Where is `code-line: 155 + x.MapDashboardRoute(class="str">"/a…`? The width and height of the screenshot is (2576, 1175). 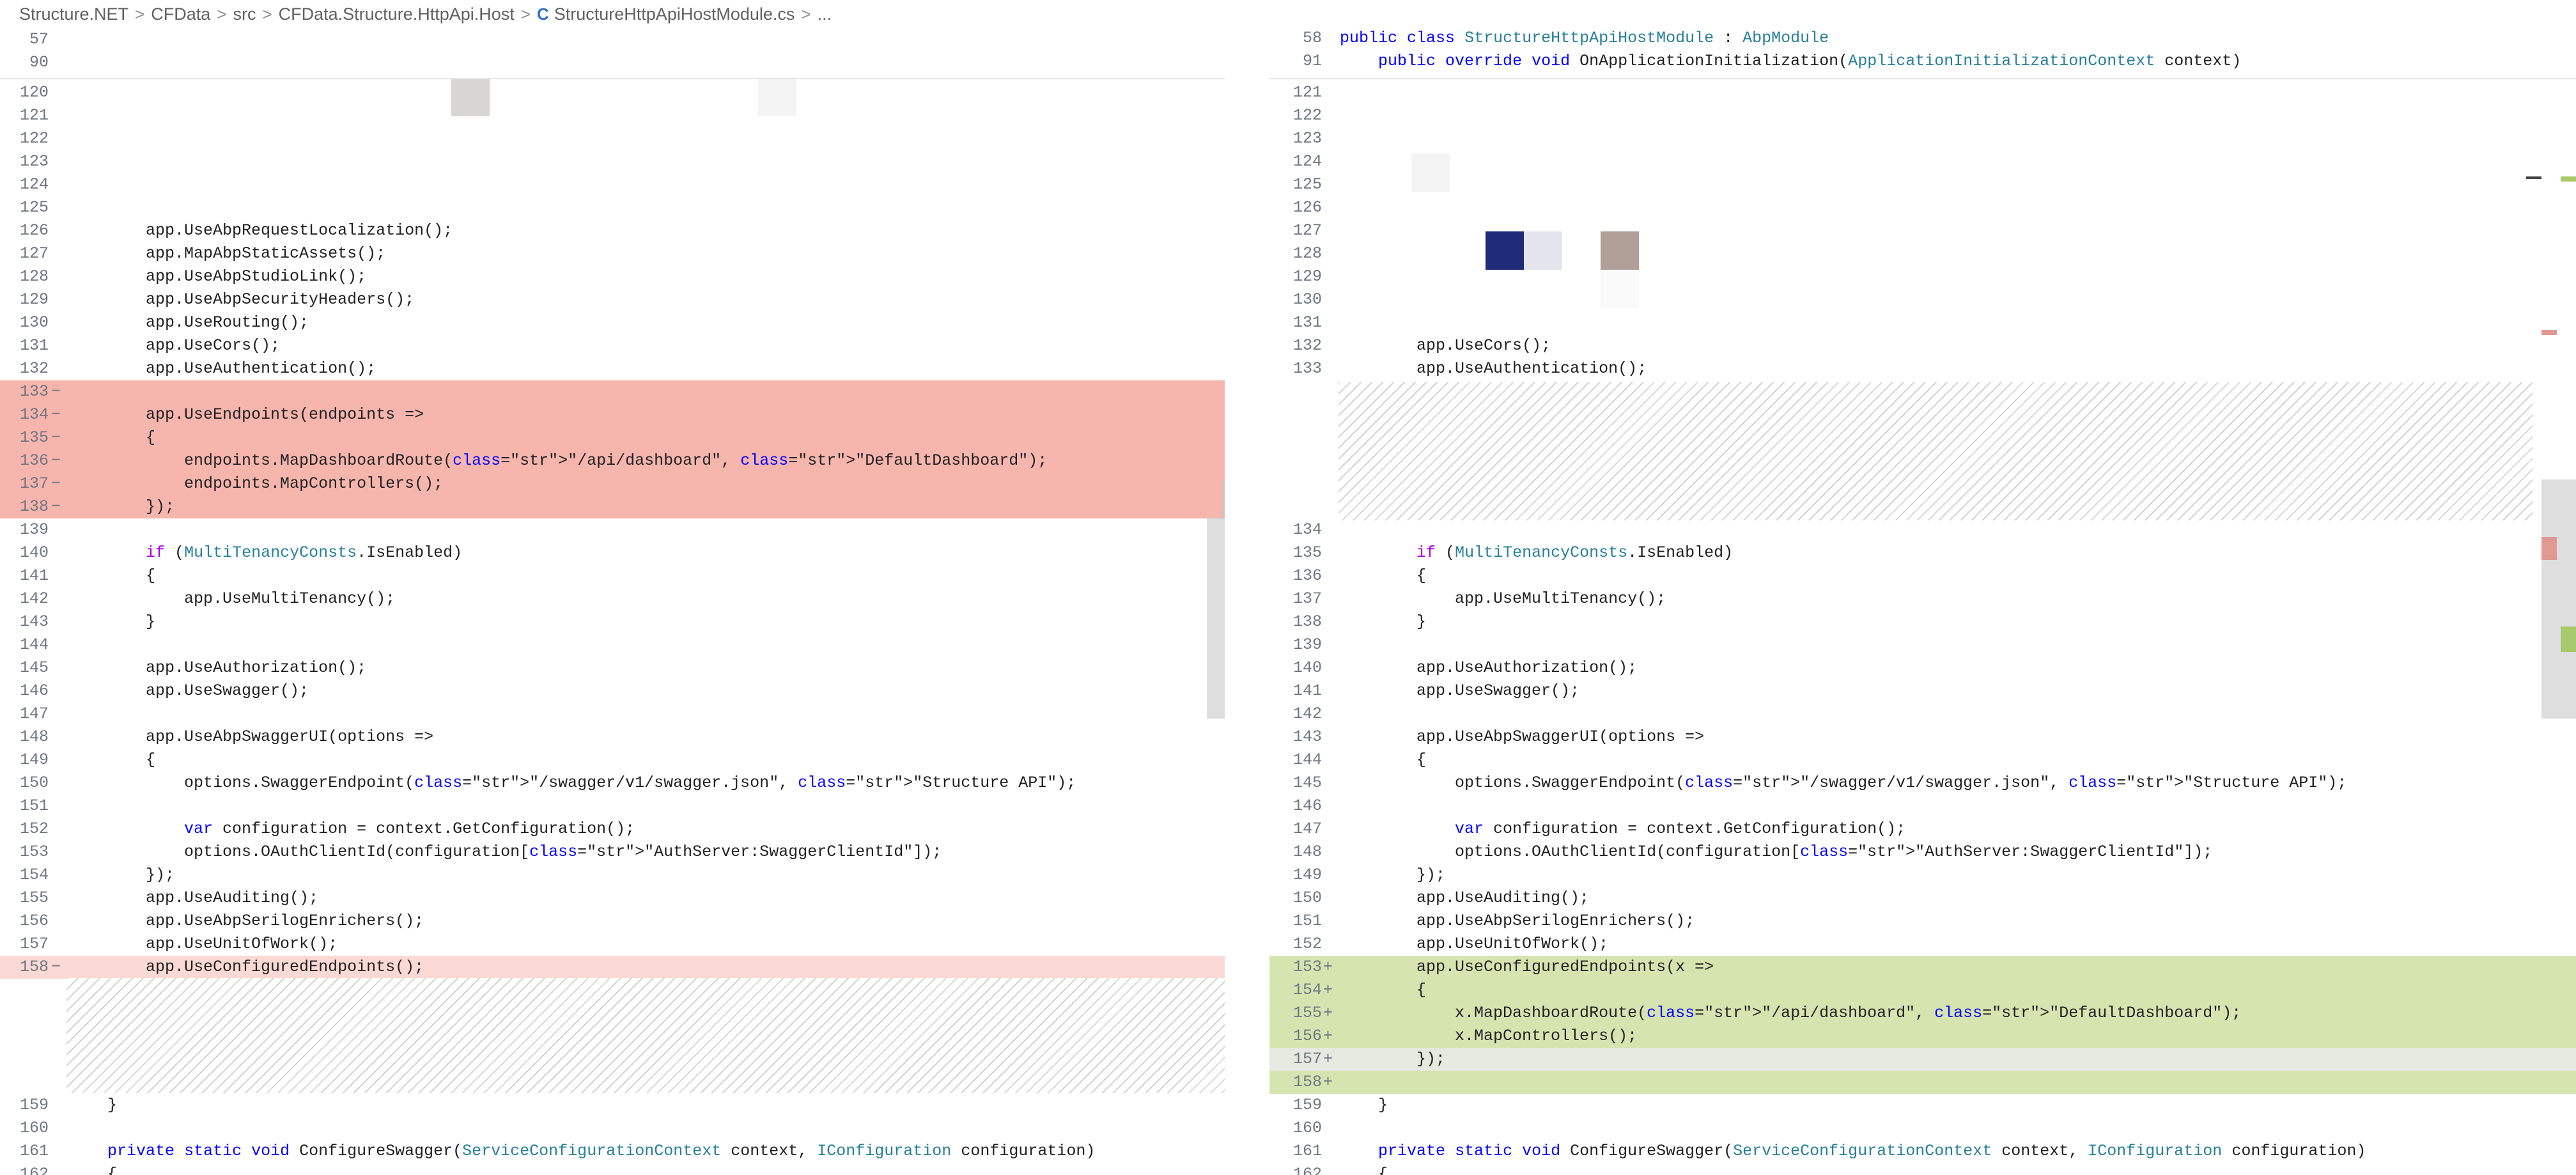 code-line: 155 + x.MapDashboardRoute(class="str">"/a… is located at coordinates (1923, 1013).